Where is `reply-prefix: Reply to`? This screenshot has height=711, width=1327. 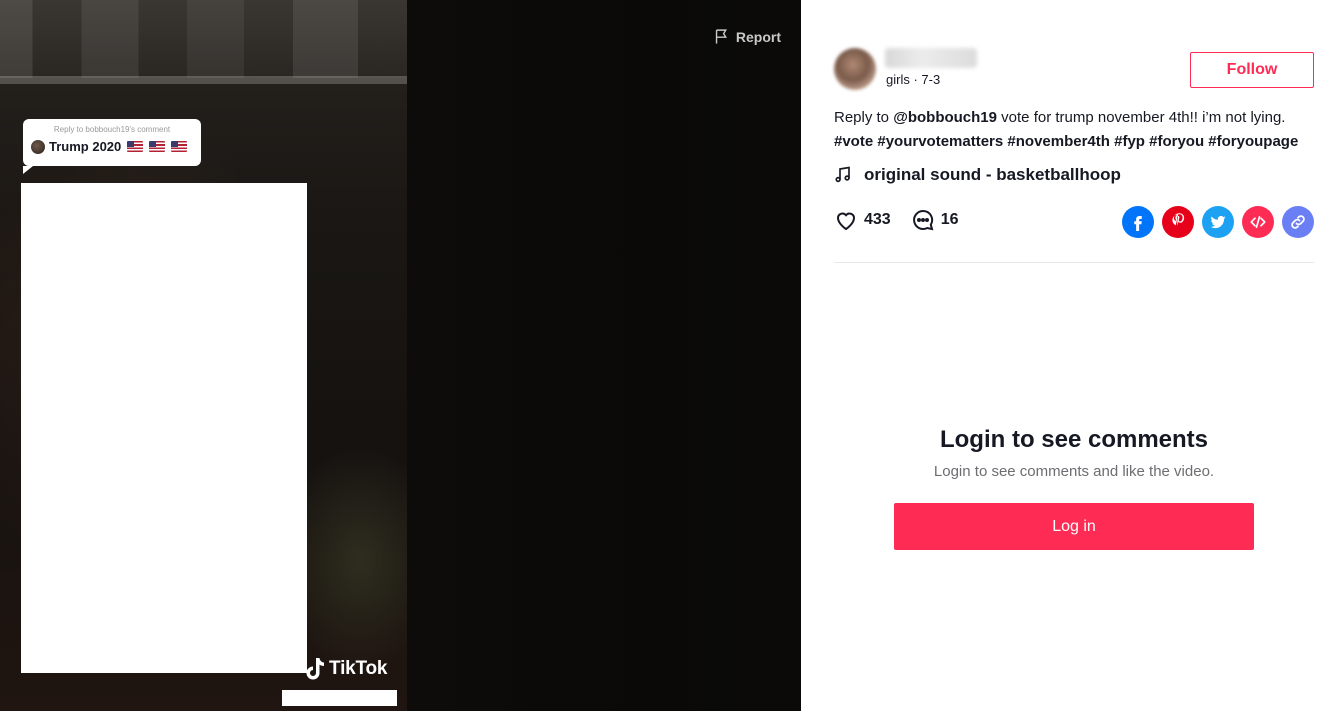
reply-prefix: Reply to is located at coordinates (862, 117).